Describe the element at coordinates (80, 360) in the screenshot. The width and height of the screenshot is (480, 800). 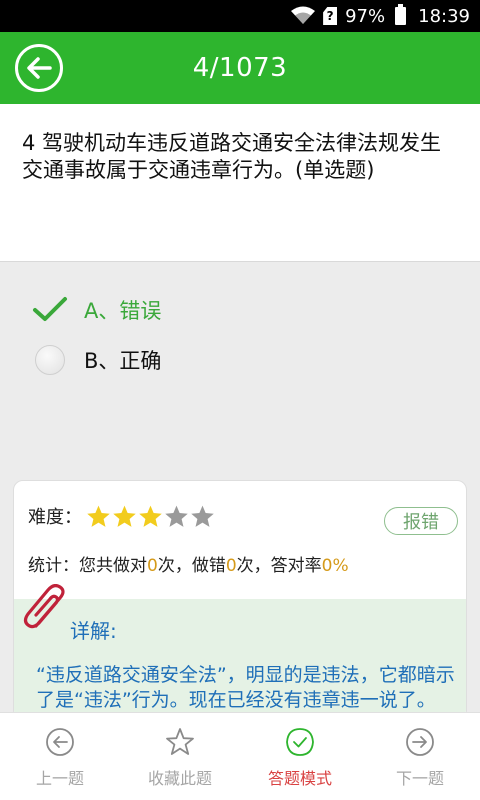
I see `option-b: B、正确` at that location.